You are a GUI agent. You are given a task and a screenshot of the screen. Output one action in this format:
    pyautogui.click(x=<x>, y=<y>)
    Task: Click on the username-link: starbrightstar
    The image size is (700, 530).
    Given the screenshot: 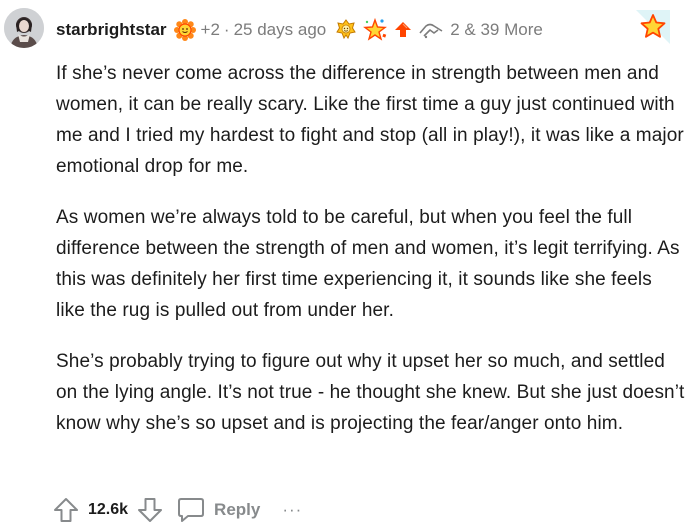 What is the action you would take?
    pyautogui.click(x=111, y=30)
    